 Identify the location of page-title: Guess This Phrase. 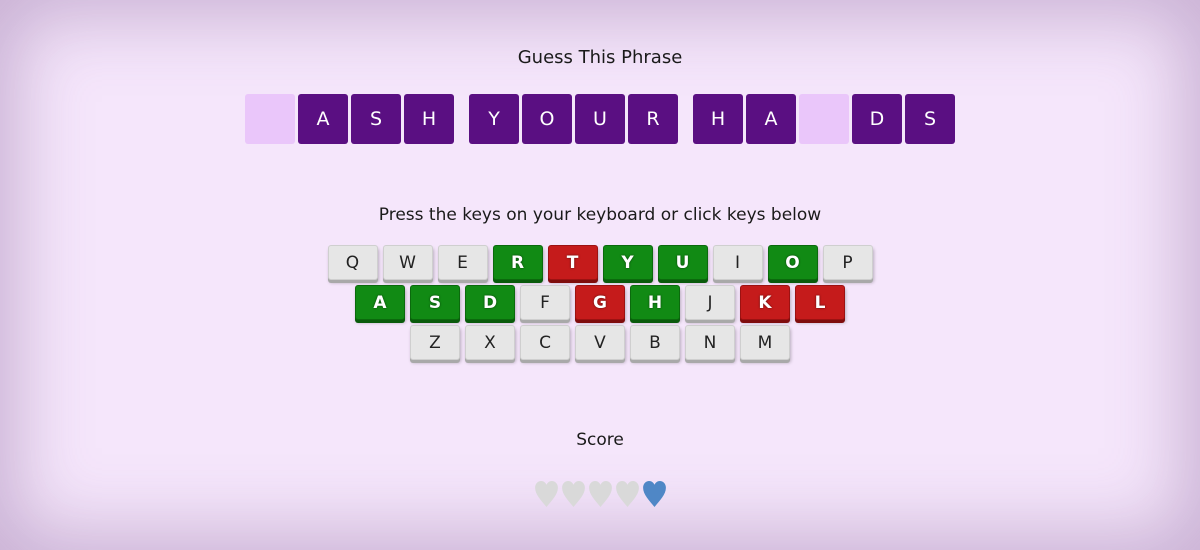
(600, 57).